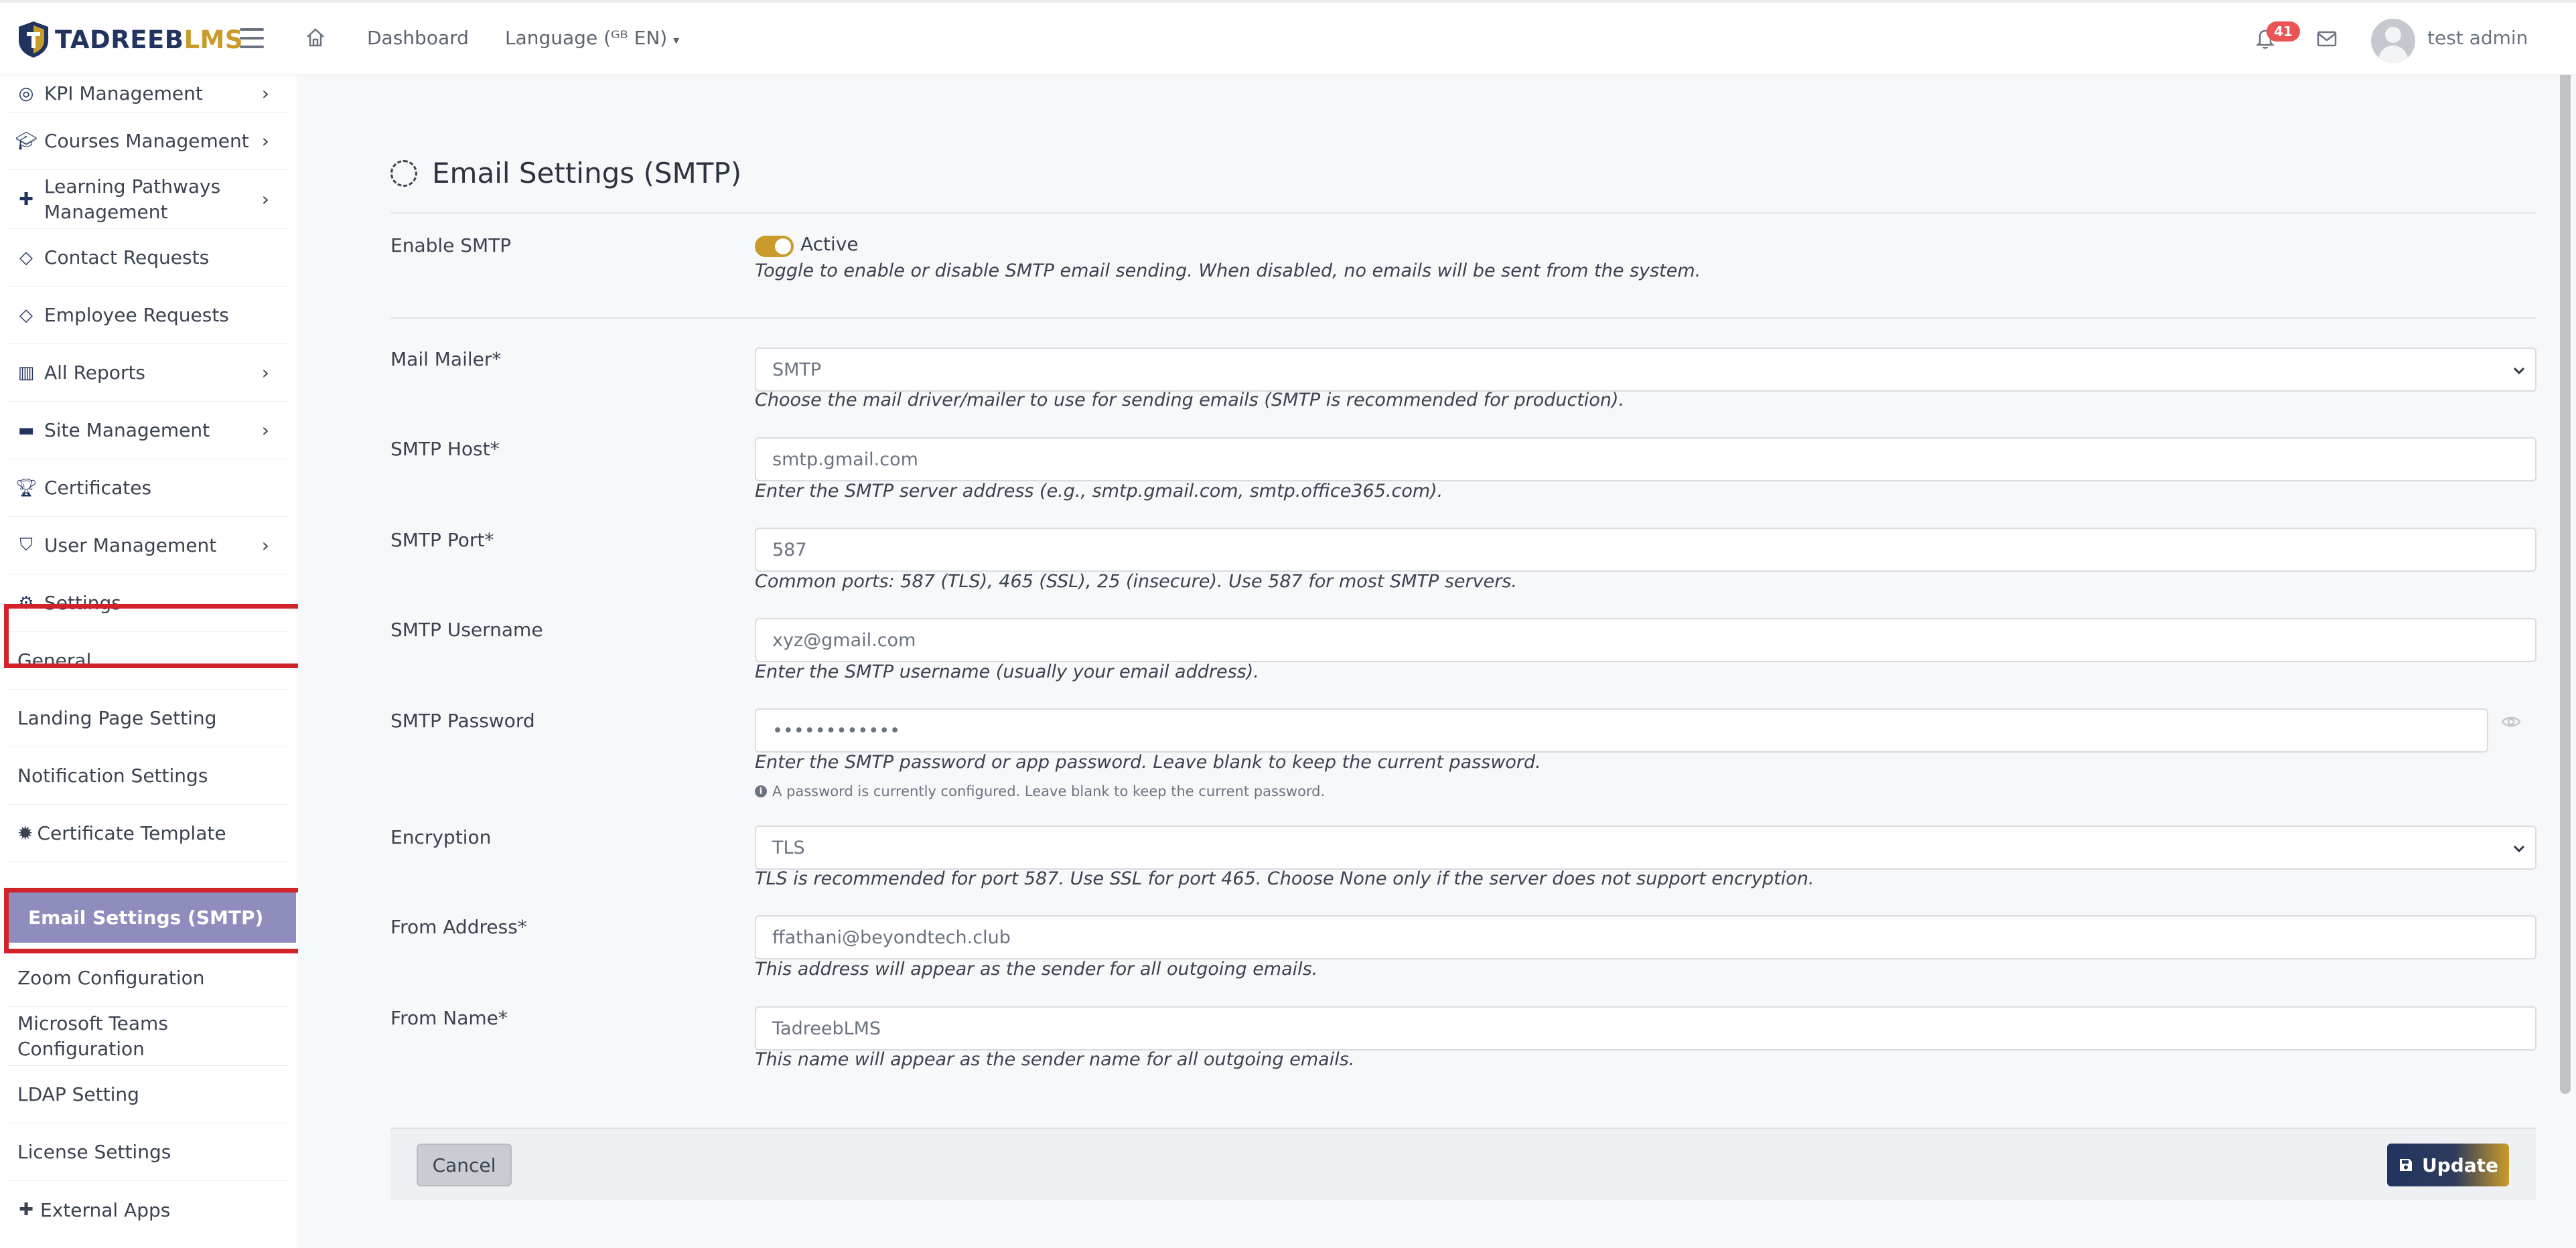  What do you see at coordinates (2460, 1165) in the screenshot?
I see `update-button-label: Update` at bounding box center [2460, 1165].